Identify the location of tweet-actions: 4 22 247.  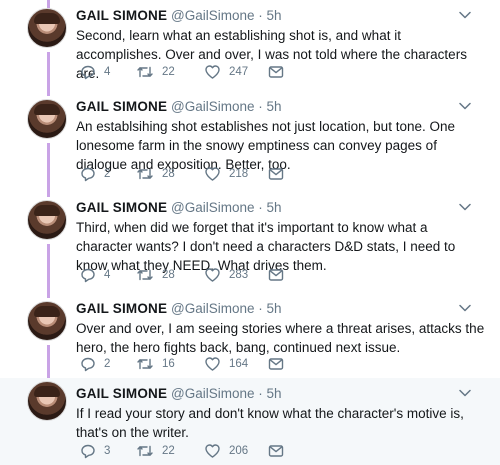
(226, 72).